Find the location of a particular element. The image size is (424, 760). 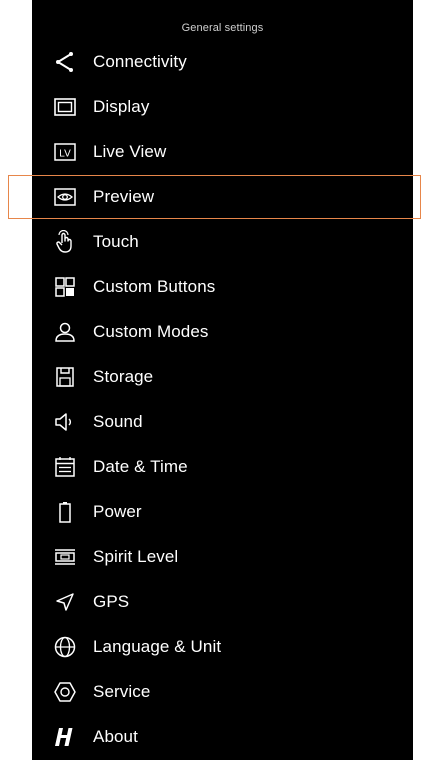

svg-text: LV is located at coordinates (65, 154).